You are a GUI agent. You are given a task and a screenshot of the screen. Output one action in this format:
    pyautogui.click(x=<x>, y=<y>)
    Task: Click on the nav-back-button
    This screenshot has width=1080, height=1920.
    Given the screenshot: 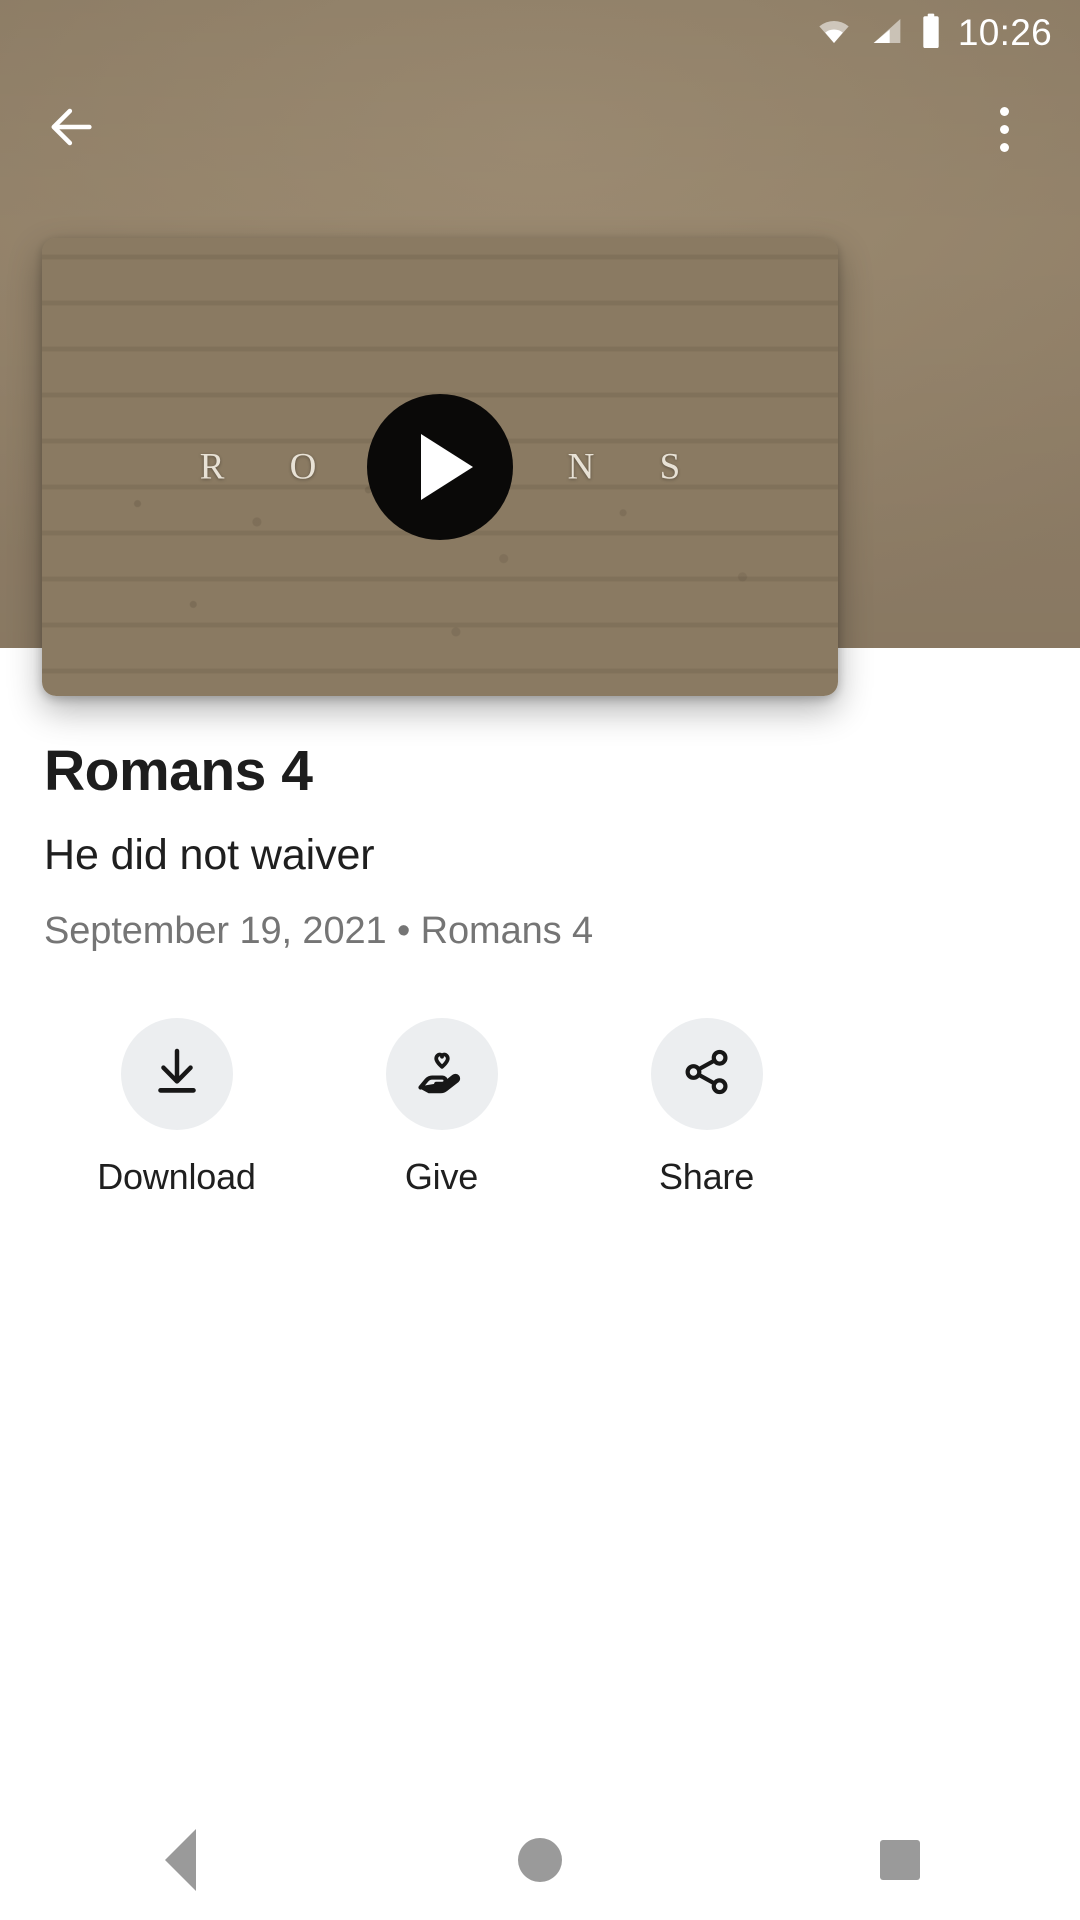 What is the action you would take?
    pyautogui.click(x=180, y=1860)
    